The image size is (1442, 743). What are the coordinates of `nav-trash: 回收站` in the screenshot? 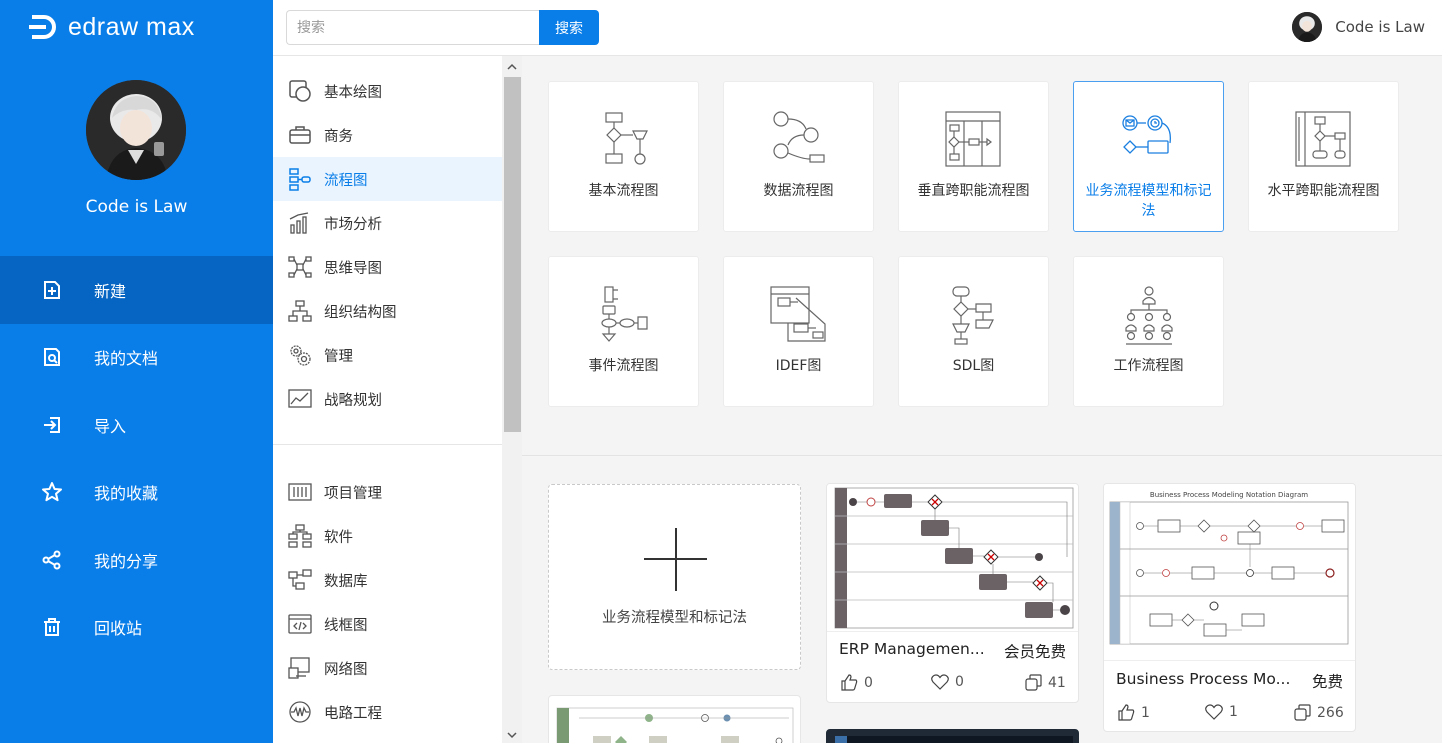 It's located at (136, 628).